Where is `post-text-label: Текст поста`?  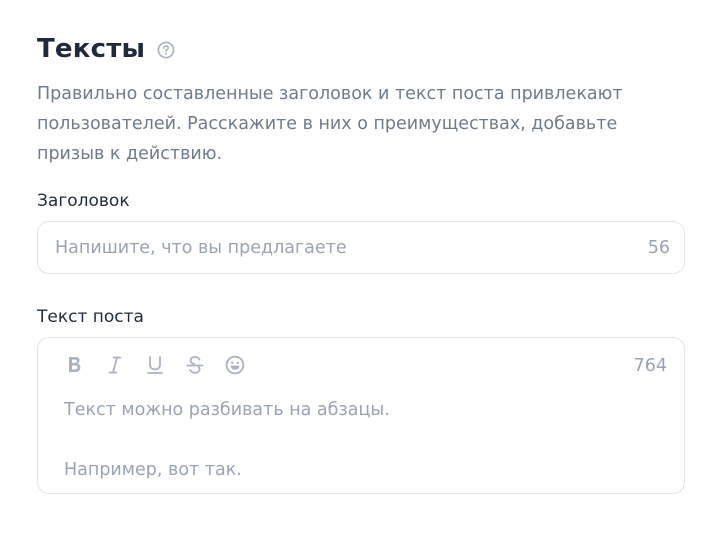 post-text-label: Текст поста is located at coordinates (90, 317).